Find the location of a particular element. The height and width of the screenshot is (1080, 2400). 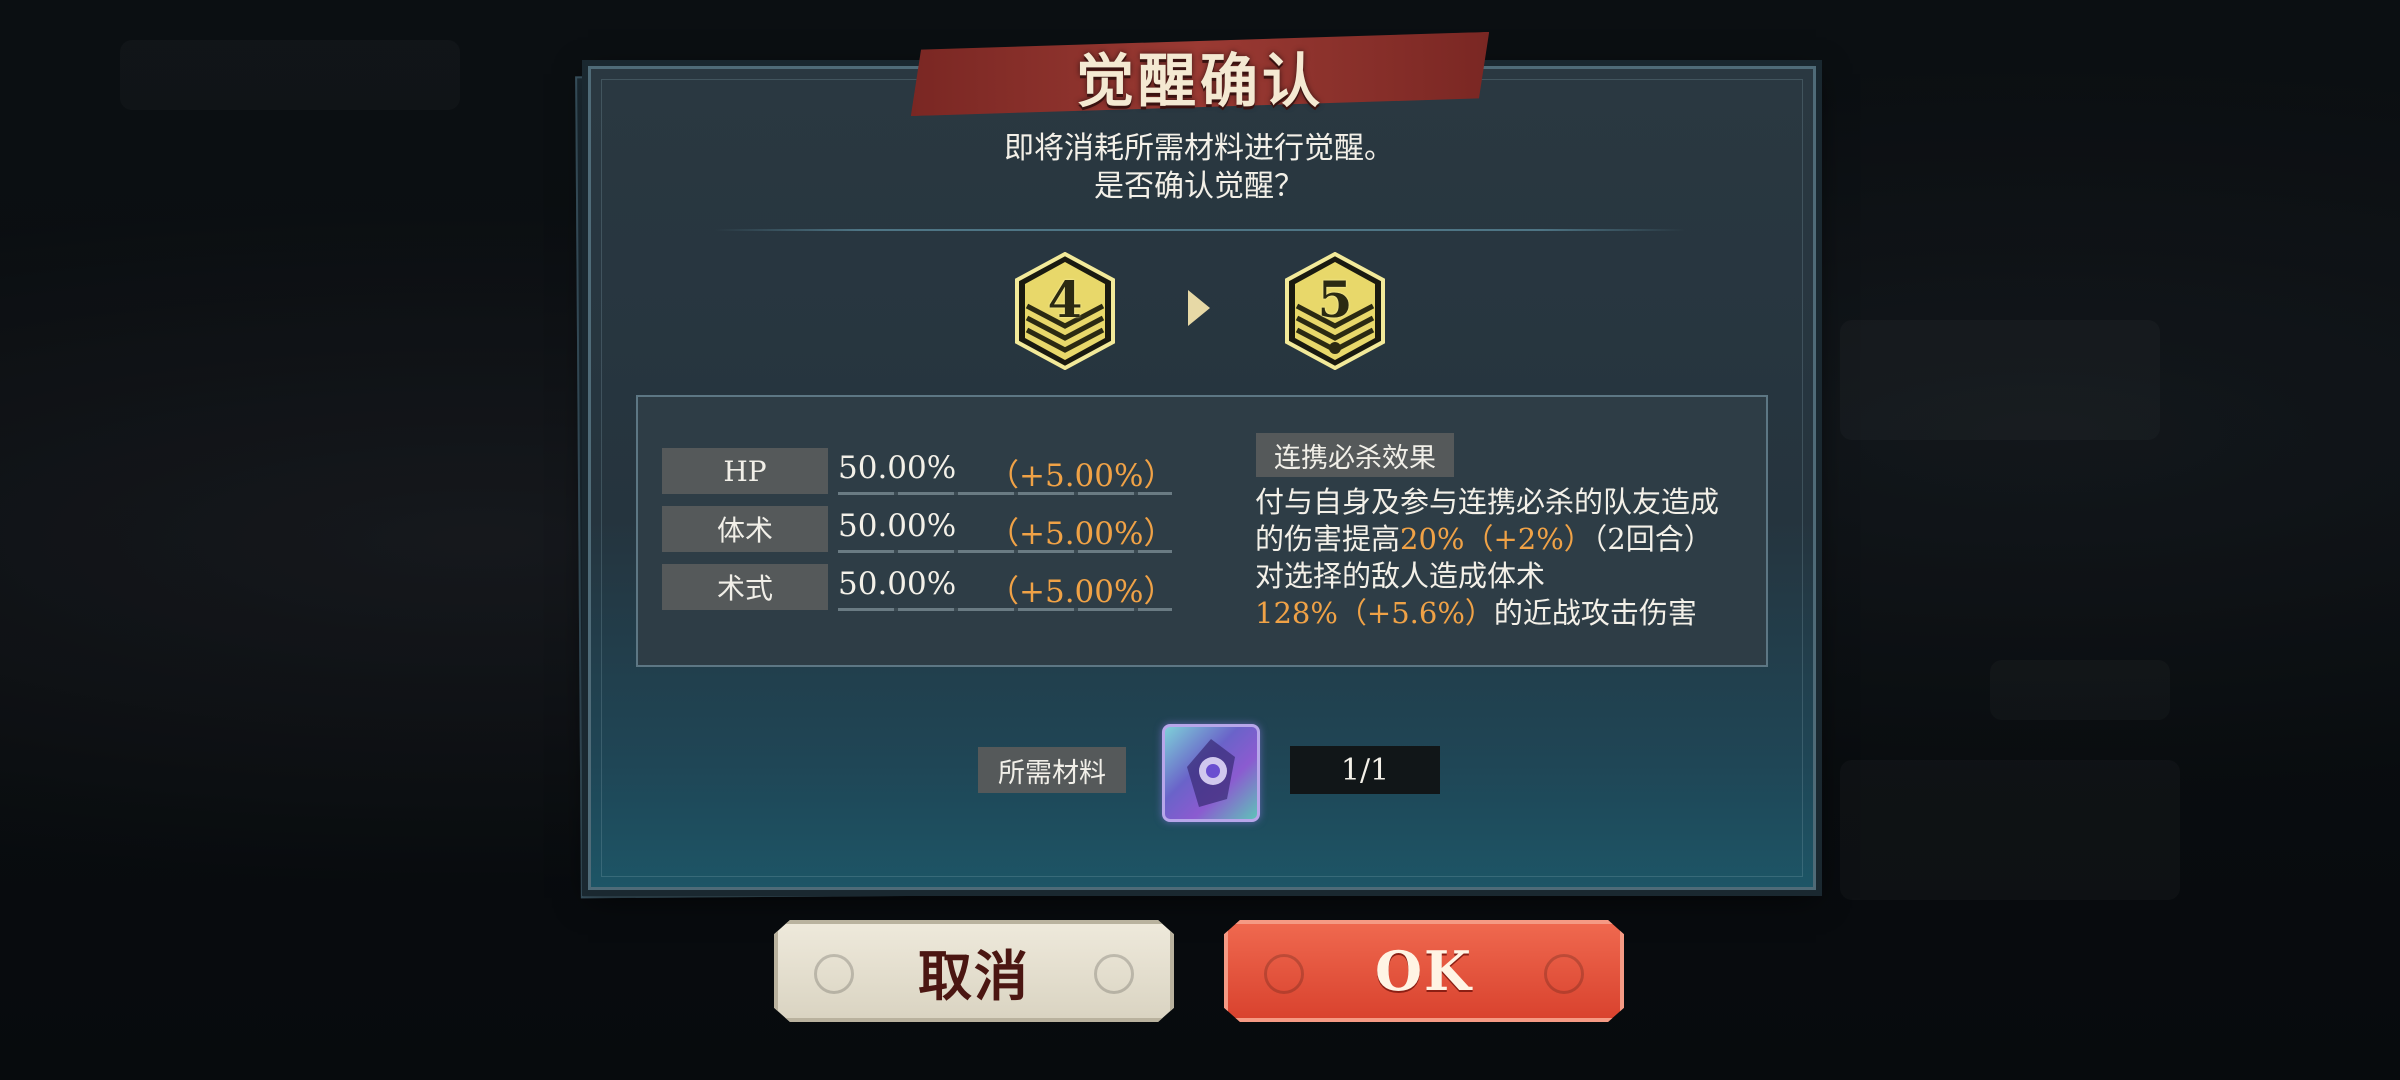

dialog-title: 觉醒确认 is located at coordinates (1199, 81).